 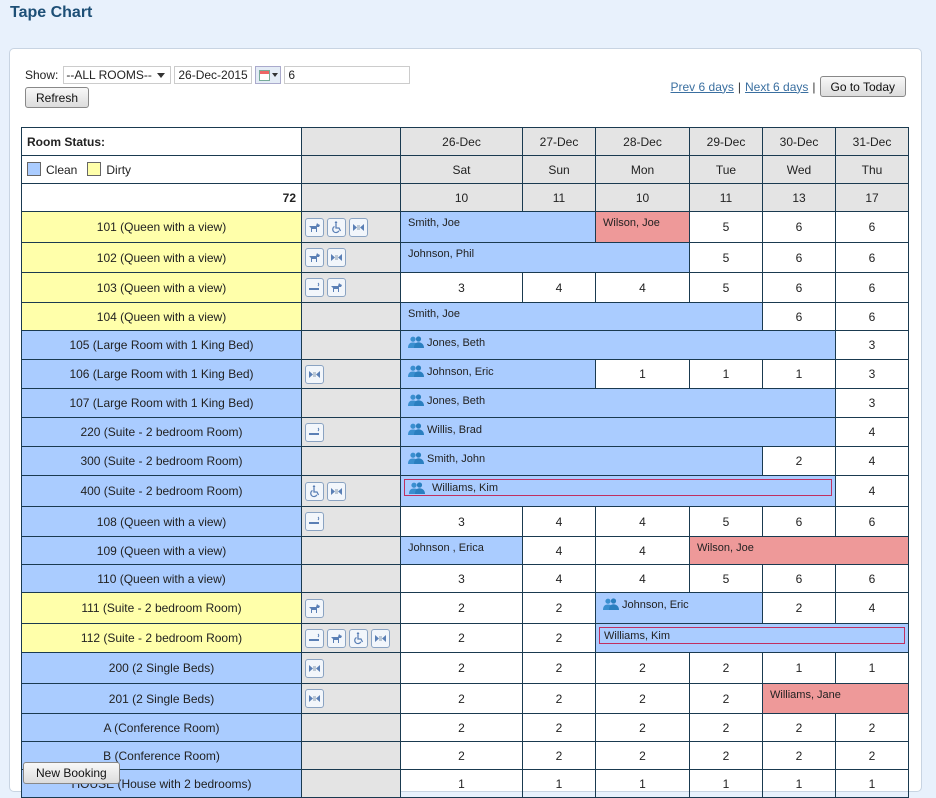 I want to click on room-name: 200 (2 Single Beds), so click(x=161, y=668).